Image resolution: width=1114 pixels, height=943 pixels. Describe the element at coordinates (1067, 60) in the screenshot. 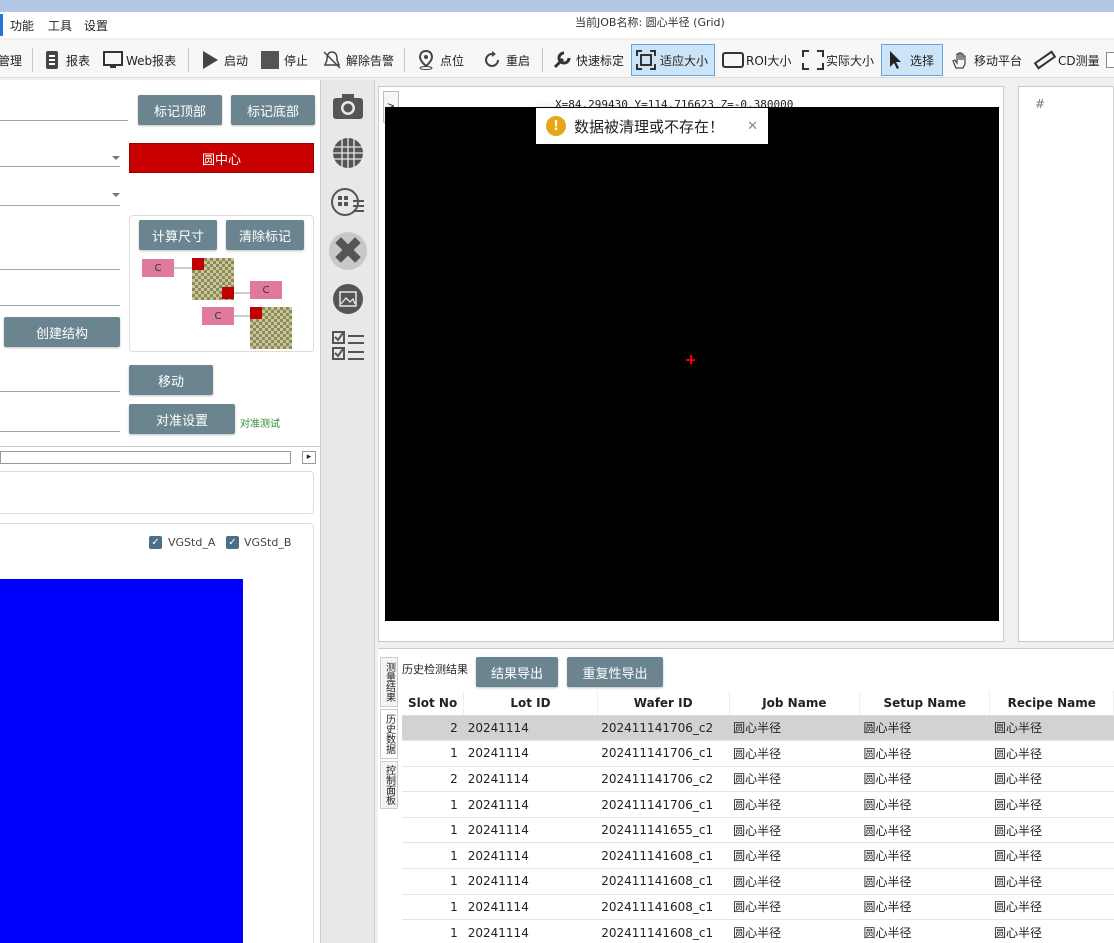

I see `cd-measure-button: CD测量` at that location.